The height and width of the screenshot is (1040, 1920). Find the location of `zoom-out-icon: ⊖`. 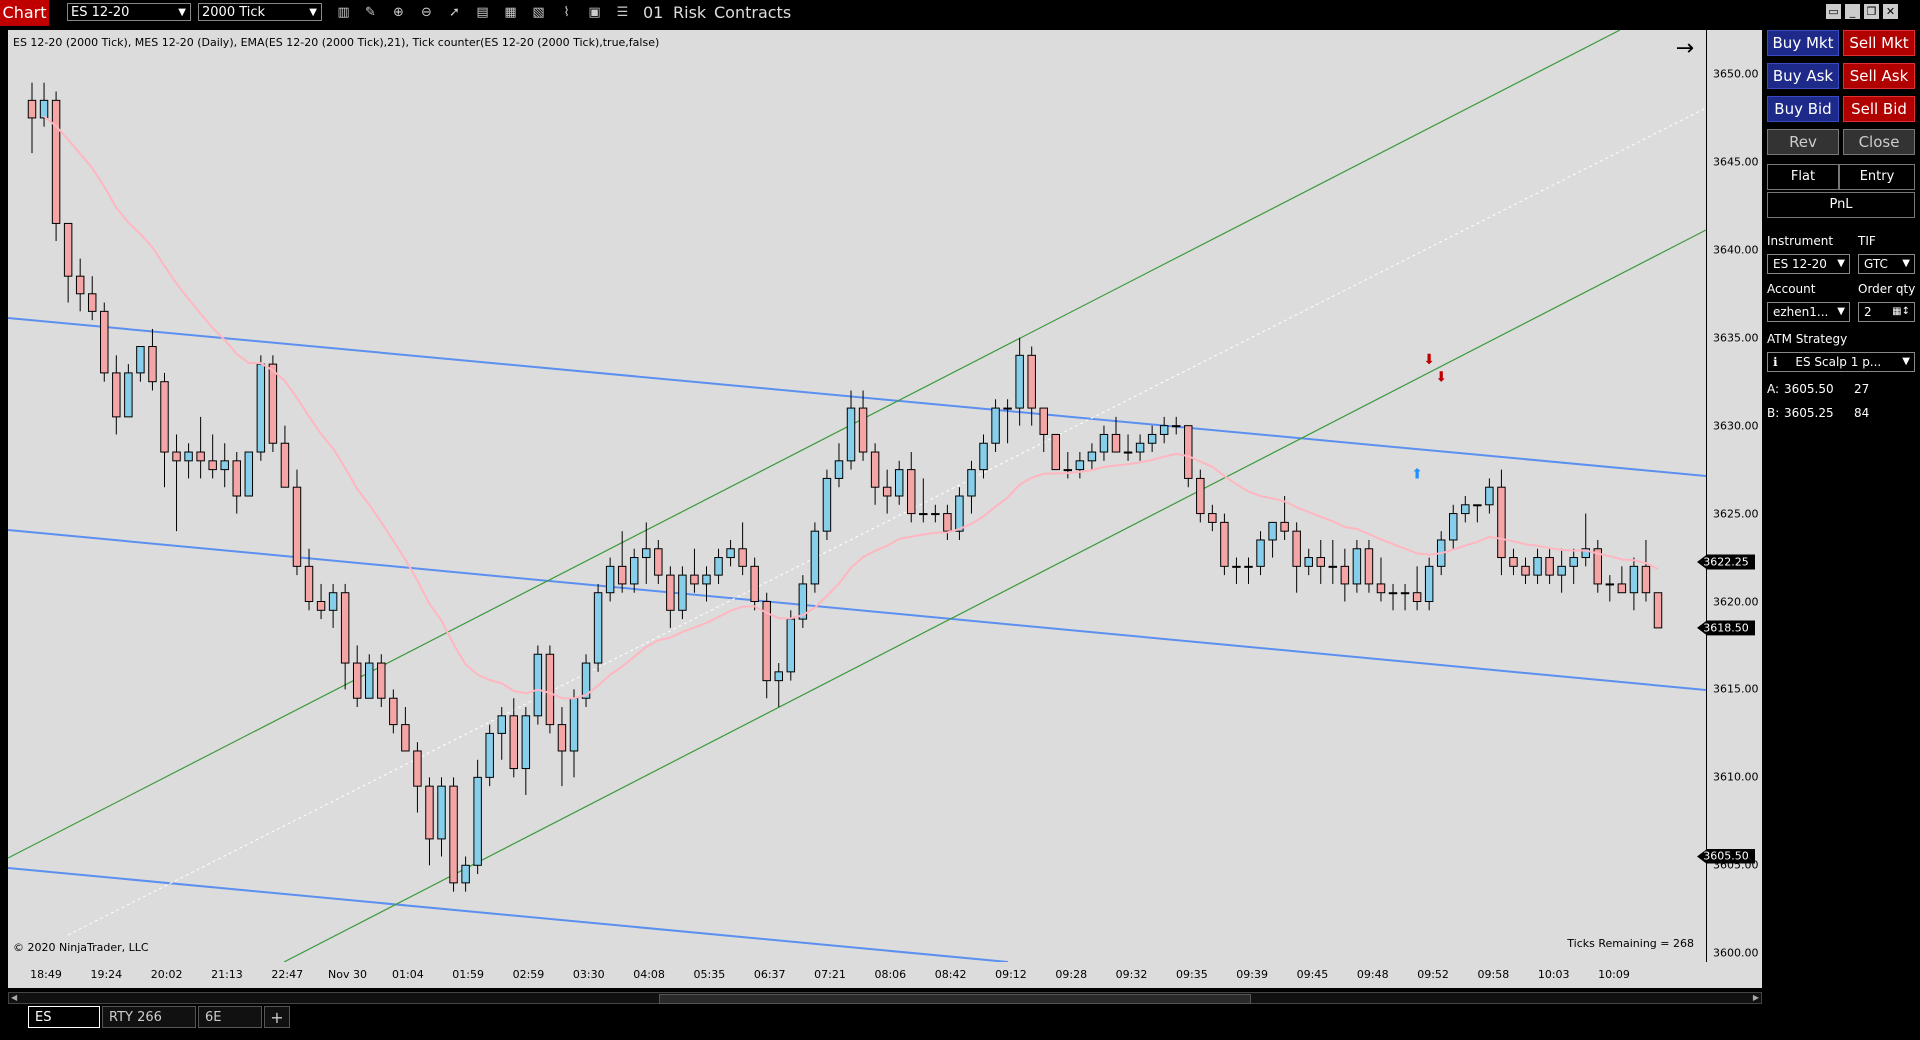

zoom-out-icon: ⊖ is located at coordinates (426, 12).